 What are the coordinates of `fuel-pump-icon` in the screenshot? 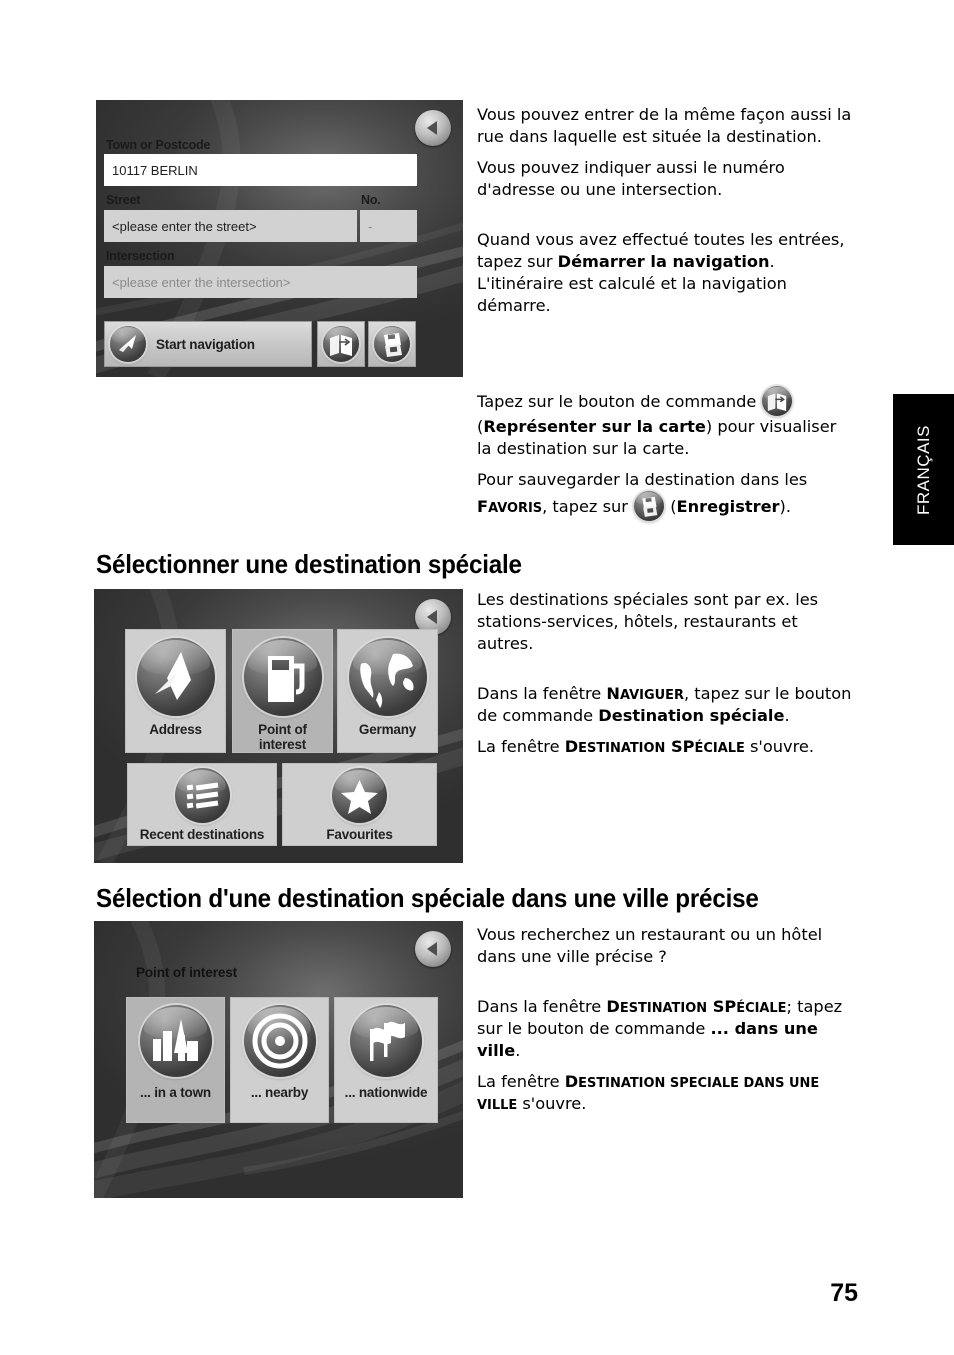 It's located at (282, 677).